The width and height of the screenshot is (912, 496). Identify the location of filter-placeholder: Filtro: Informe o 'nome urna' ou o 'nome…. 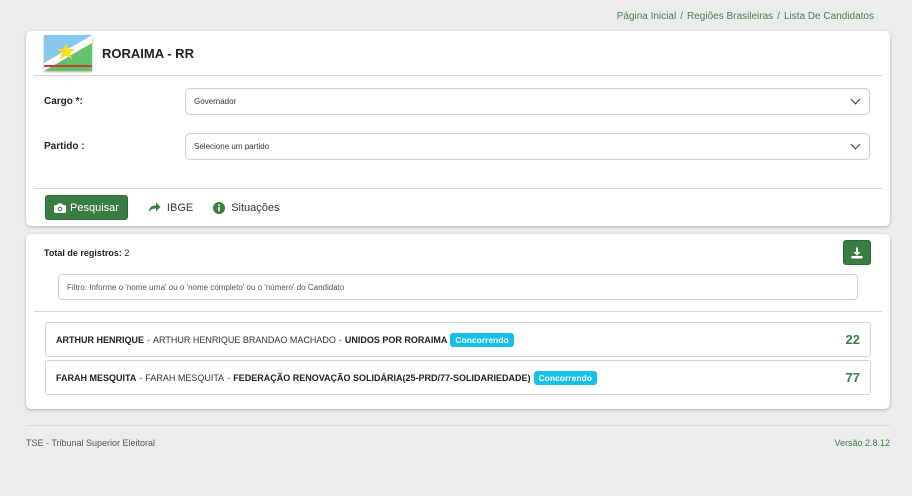
(206, 287).